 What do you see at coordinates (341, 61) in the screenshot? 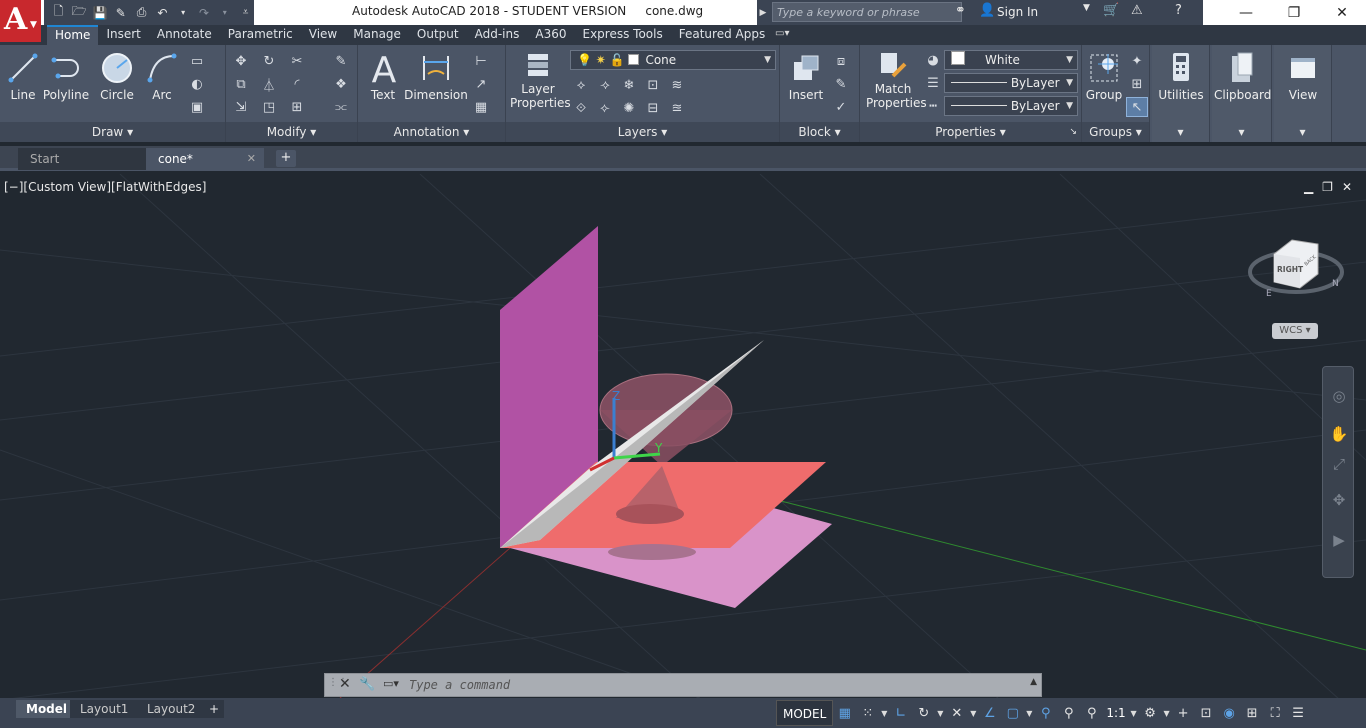
I see `erase-icon: ✎` at bounding box center [341, 61].